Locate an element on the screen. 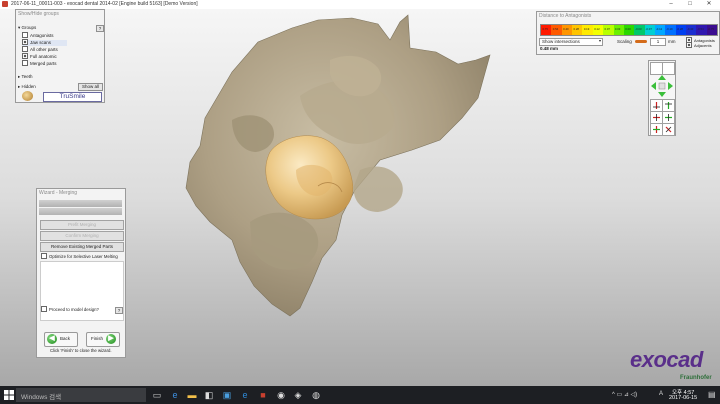 The image size is (720, 404). teeth-label: Teeth is located at coordinates (27, 76).